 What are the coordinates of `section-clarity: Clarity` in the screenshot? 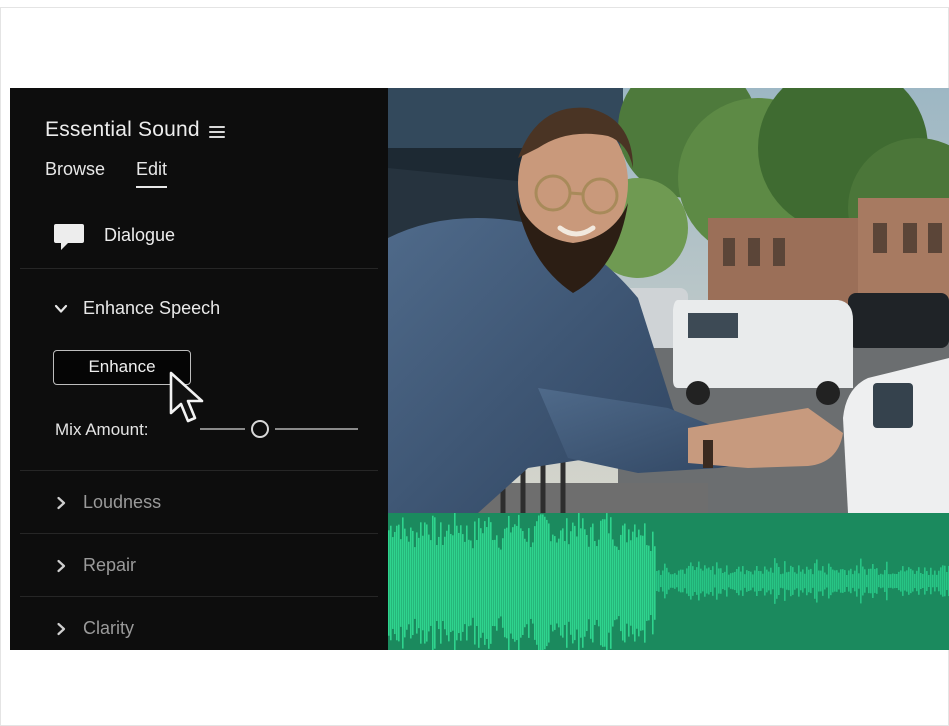 It's located at (94, 628).